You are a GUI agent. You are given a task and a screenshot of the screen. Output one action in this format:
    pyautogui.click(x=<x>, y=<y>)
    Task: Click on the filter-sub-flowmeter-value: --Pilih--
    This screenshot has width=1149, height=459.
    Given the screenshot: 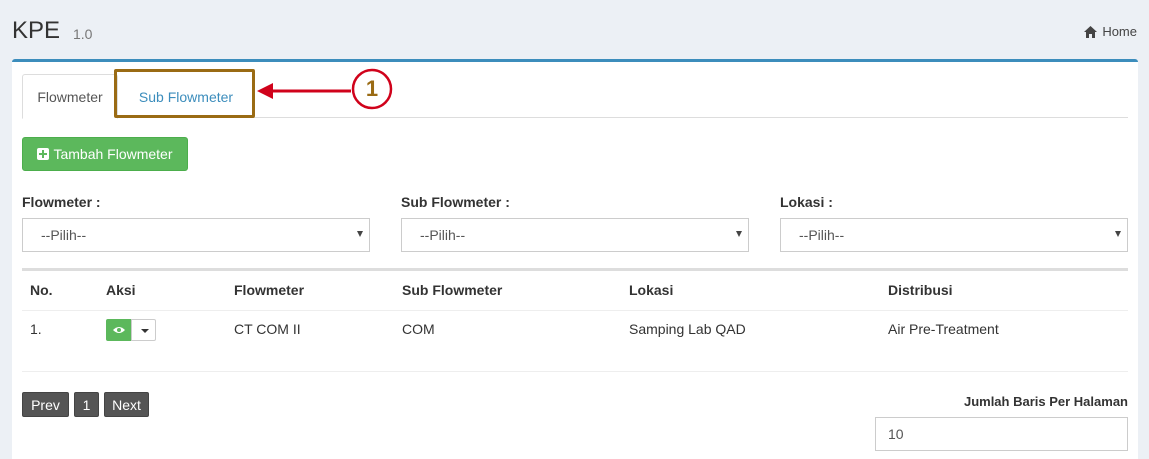 What is the action you would take?
    pyautogui.click(x=443, y=235)
    